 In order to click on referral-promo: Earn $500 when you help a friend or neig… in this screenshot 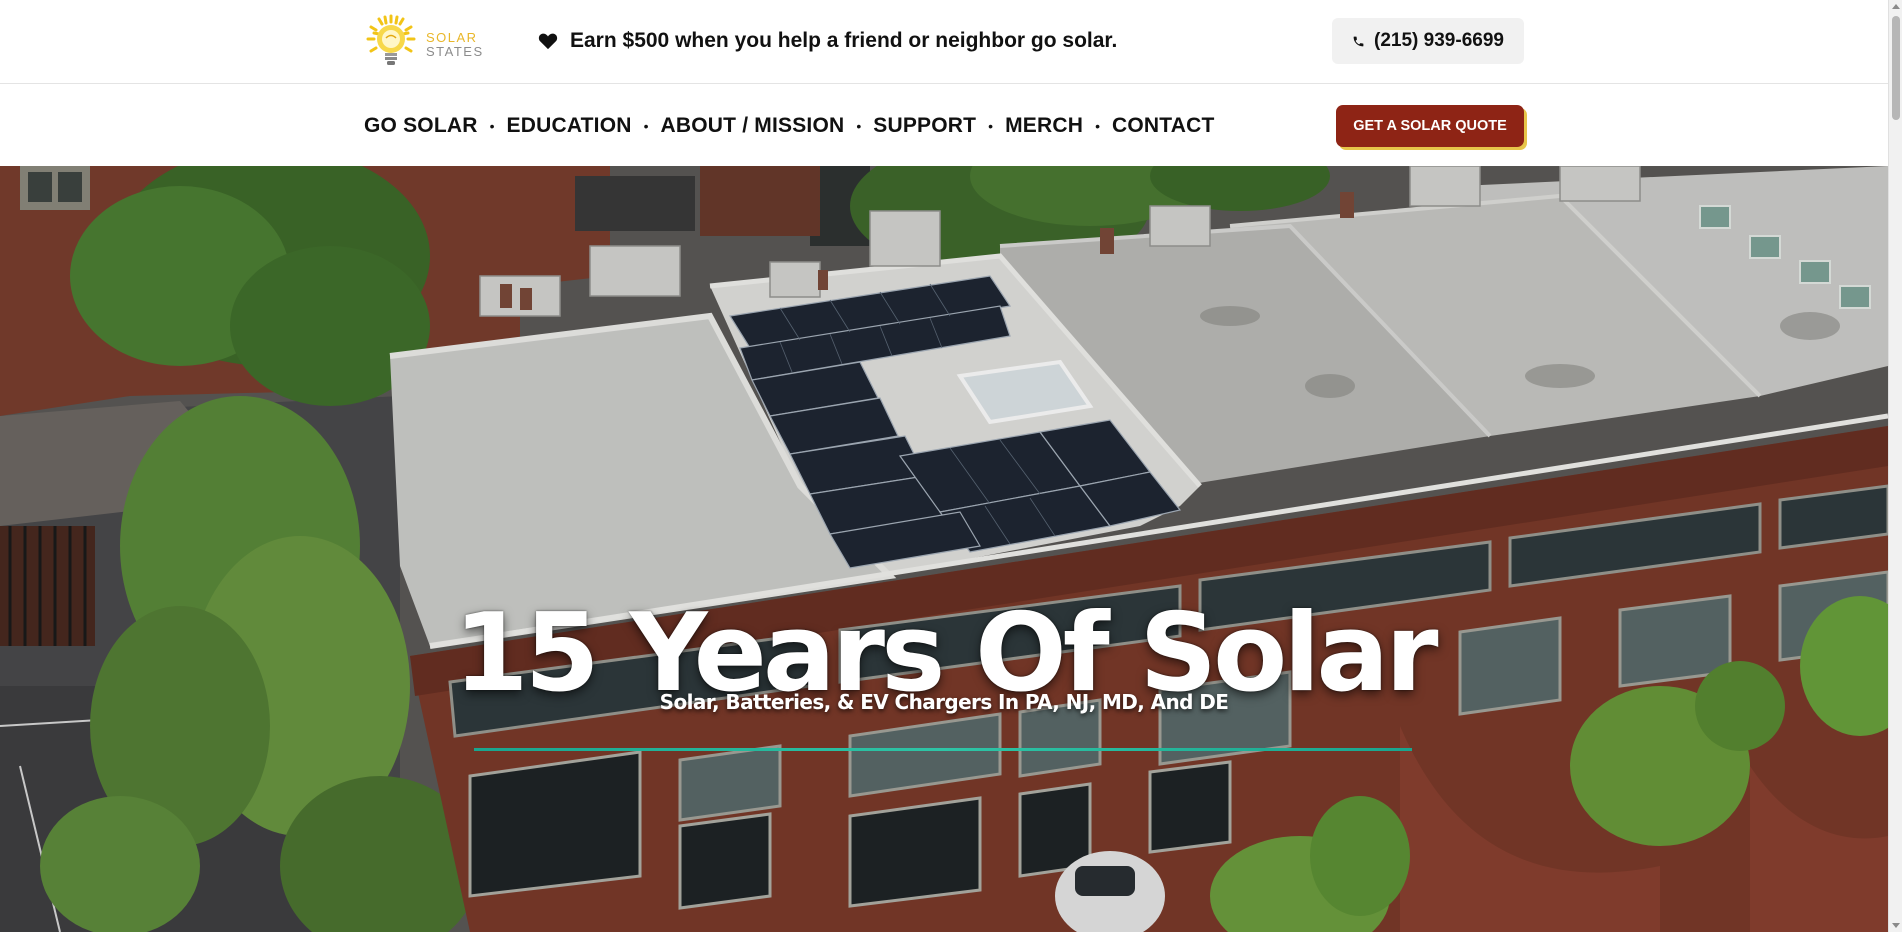, I will do `click(827, 41)`.